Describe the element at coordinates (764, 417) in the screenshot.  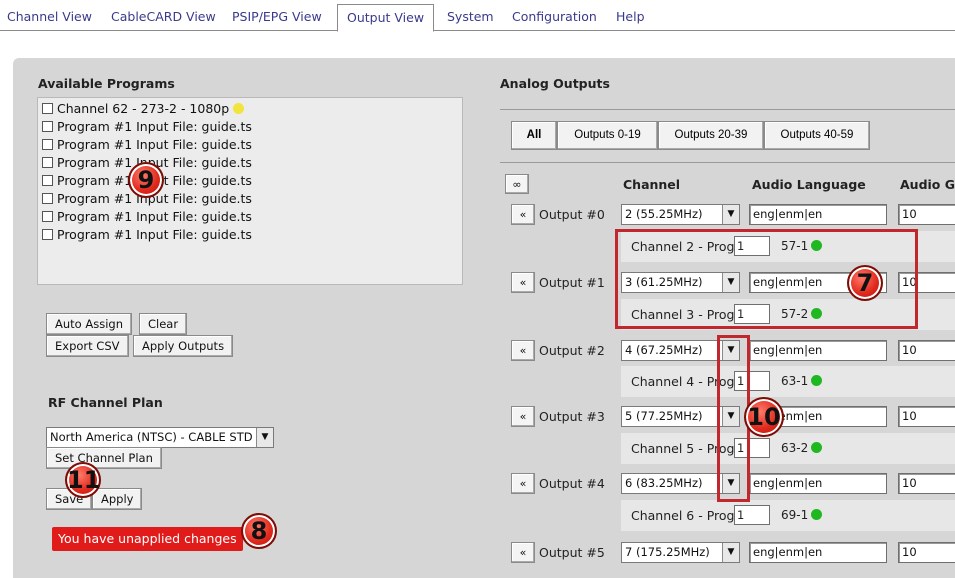
I see `callout-10-badge: 10` at that location.